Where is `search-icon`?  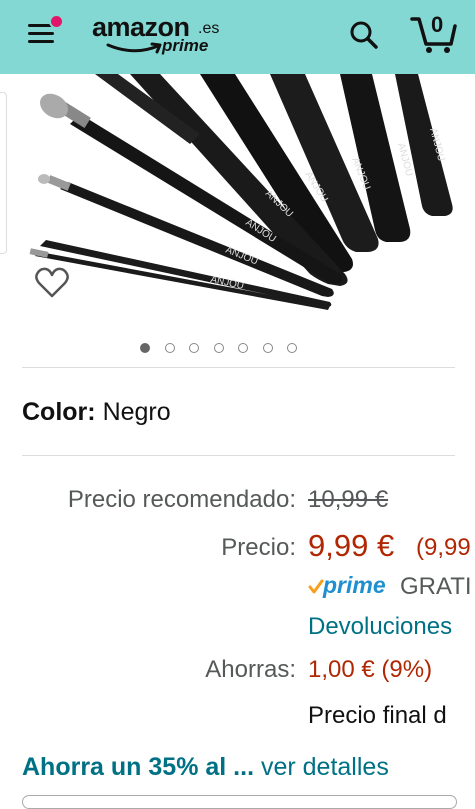 search-icon is located at coordinates (364, 35).